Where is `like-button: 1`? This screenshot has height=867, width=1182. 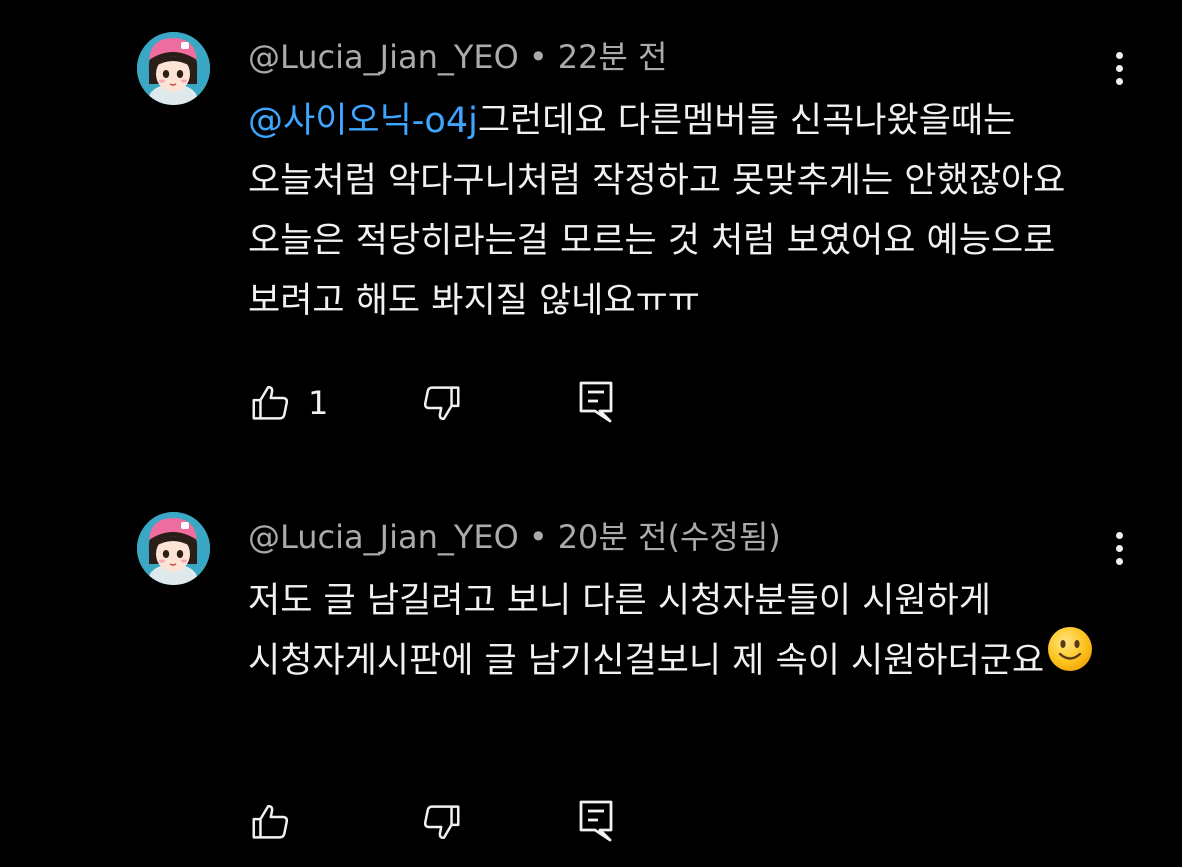
like-button: 1 is located at coordinates (288, 403).